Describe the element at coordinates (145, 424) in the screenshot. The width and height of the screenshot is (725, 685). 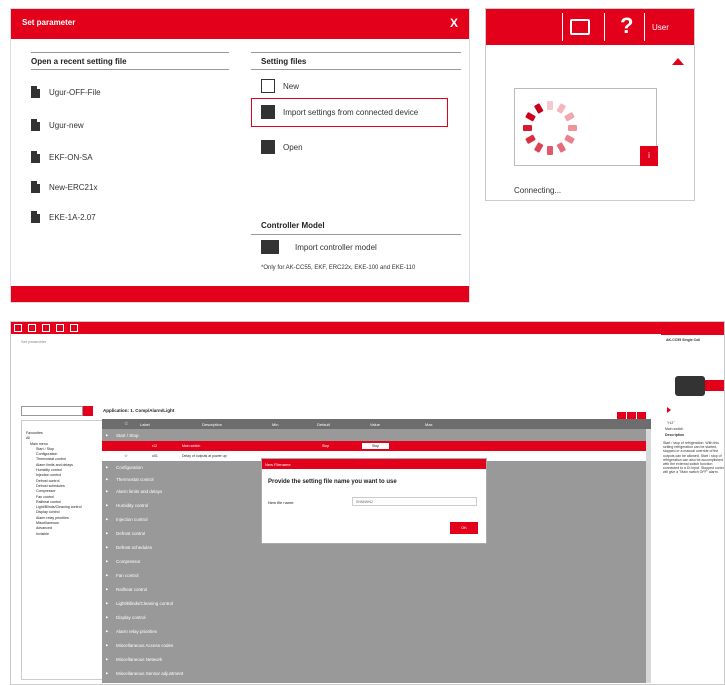
I see `column-header: Label` at that location.